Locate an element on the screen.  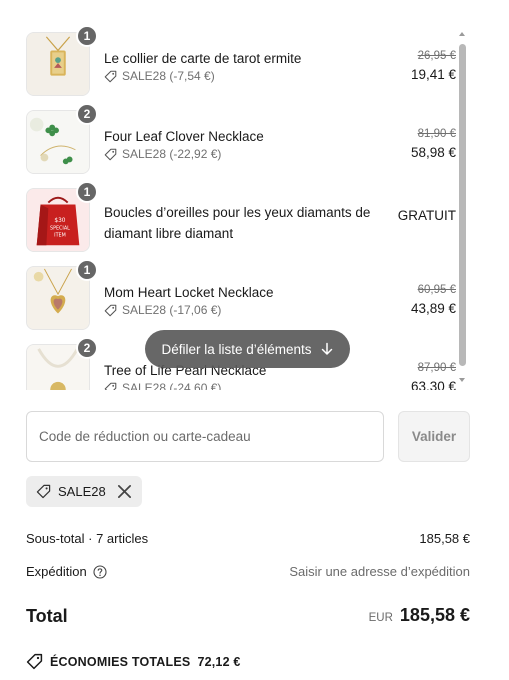
scroll-down-arrow-icon is located at coordinates (462, 380).